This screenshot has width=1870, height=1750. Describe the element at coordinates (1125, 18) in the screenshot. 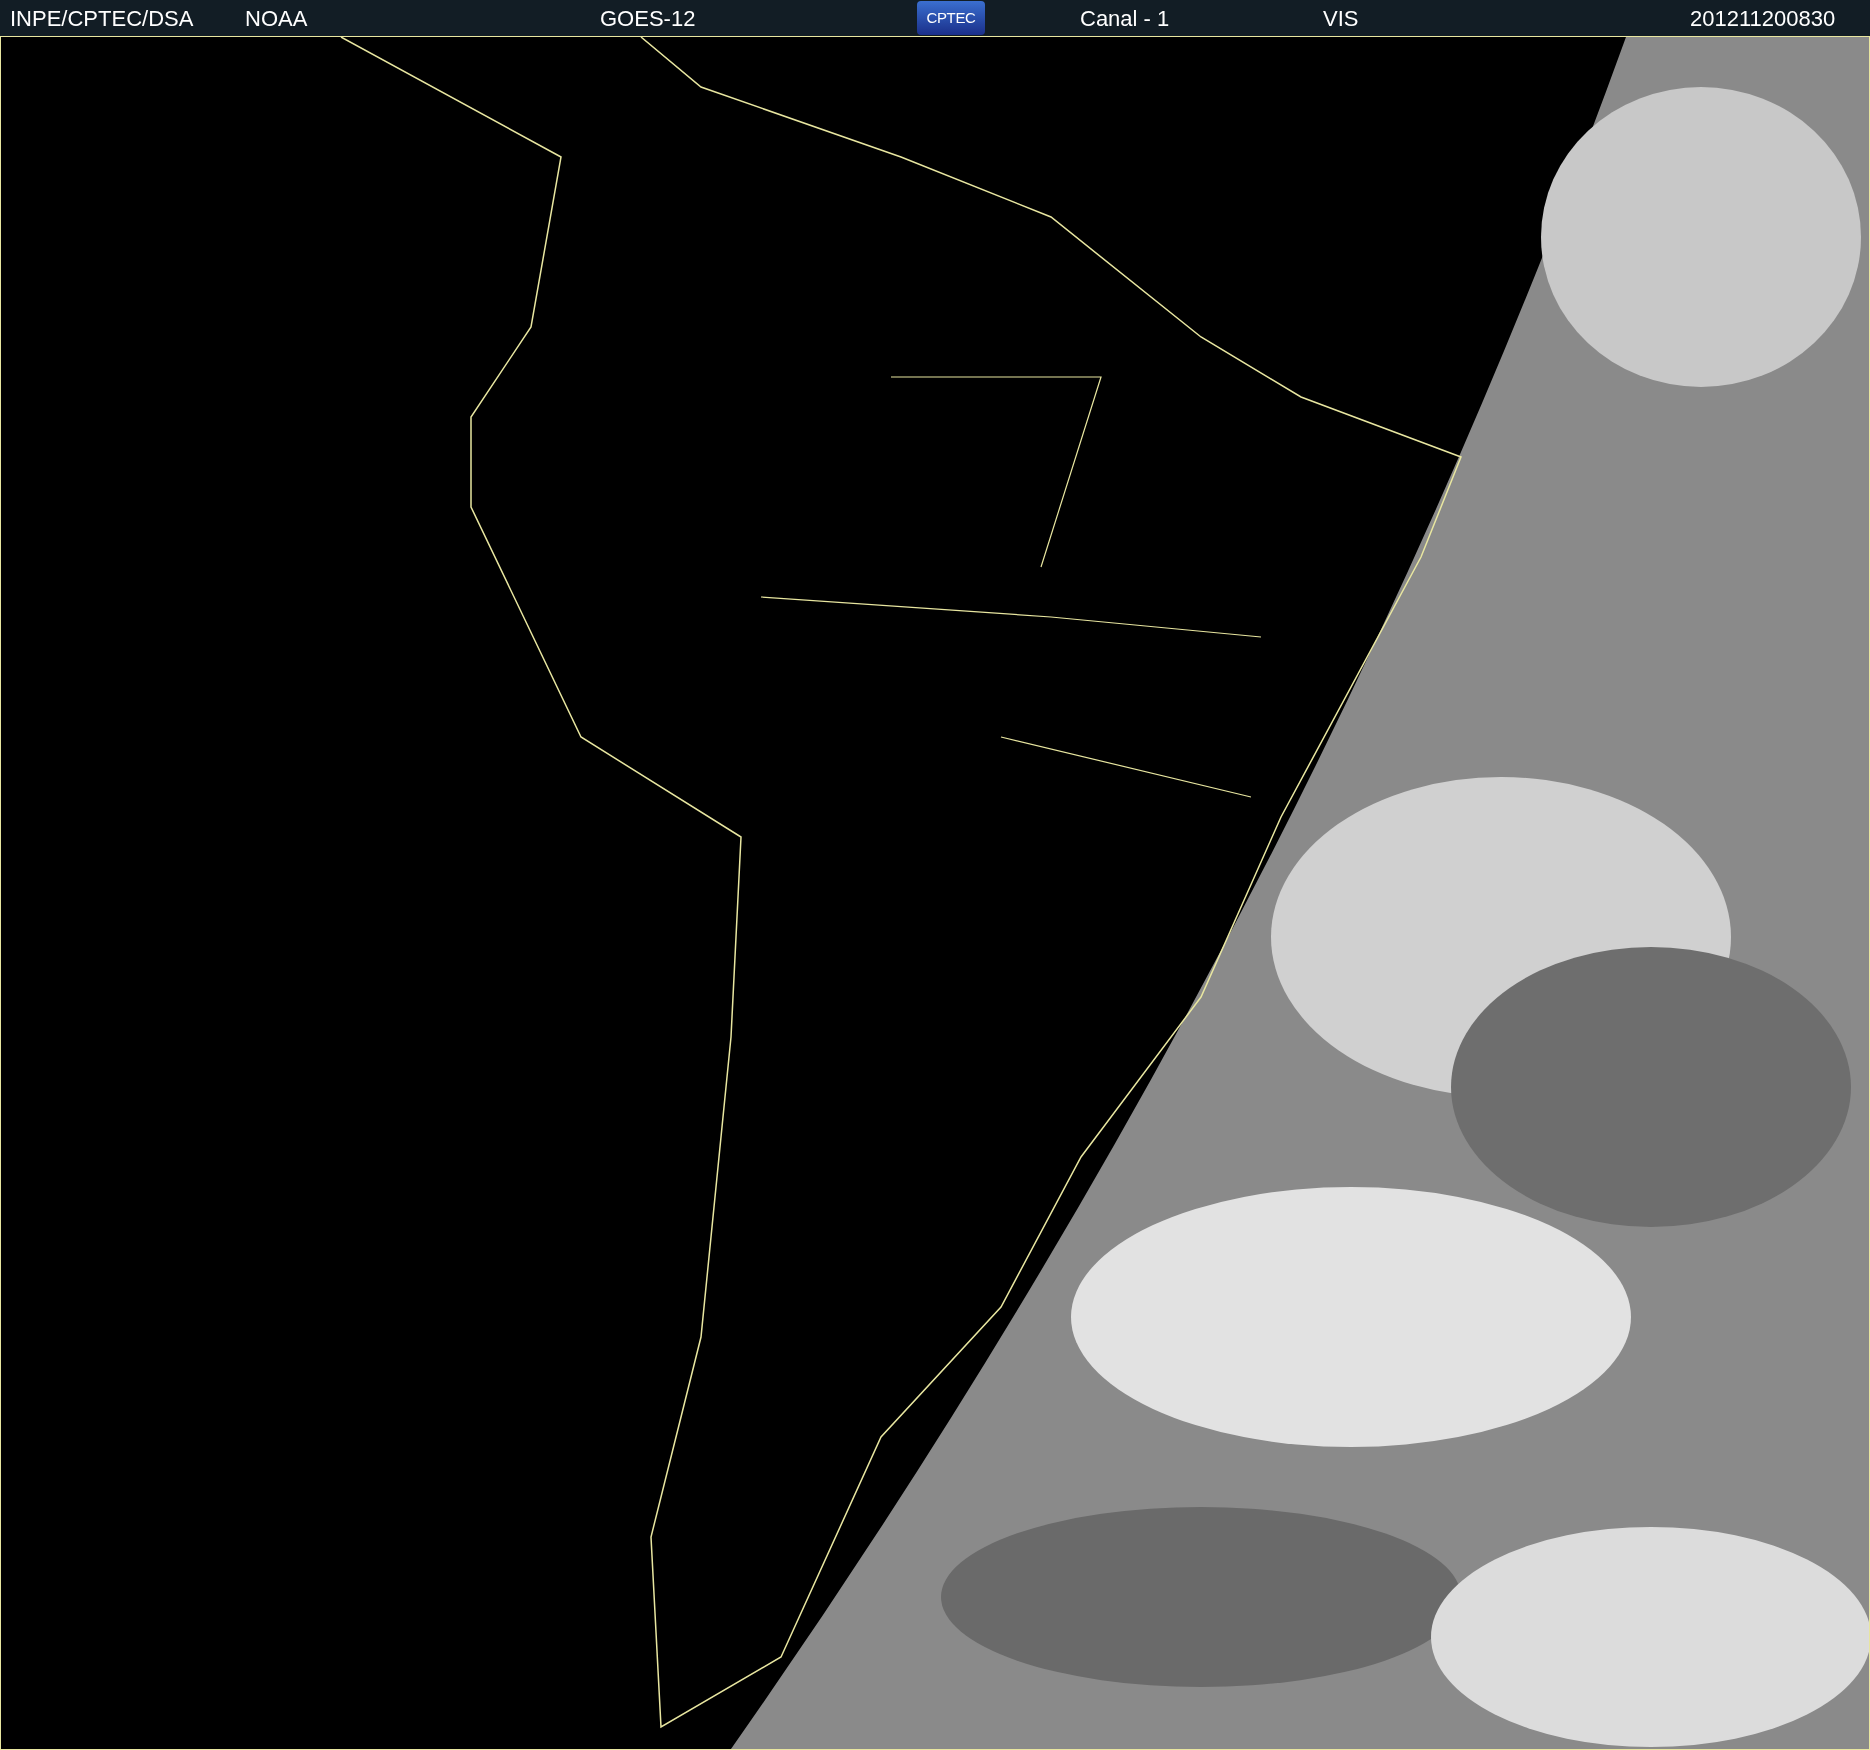

I see `channel-label: Canal - 1` at that location.